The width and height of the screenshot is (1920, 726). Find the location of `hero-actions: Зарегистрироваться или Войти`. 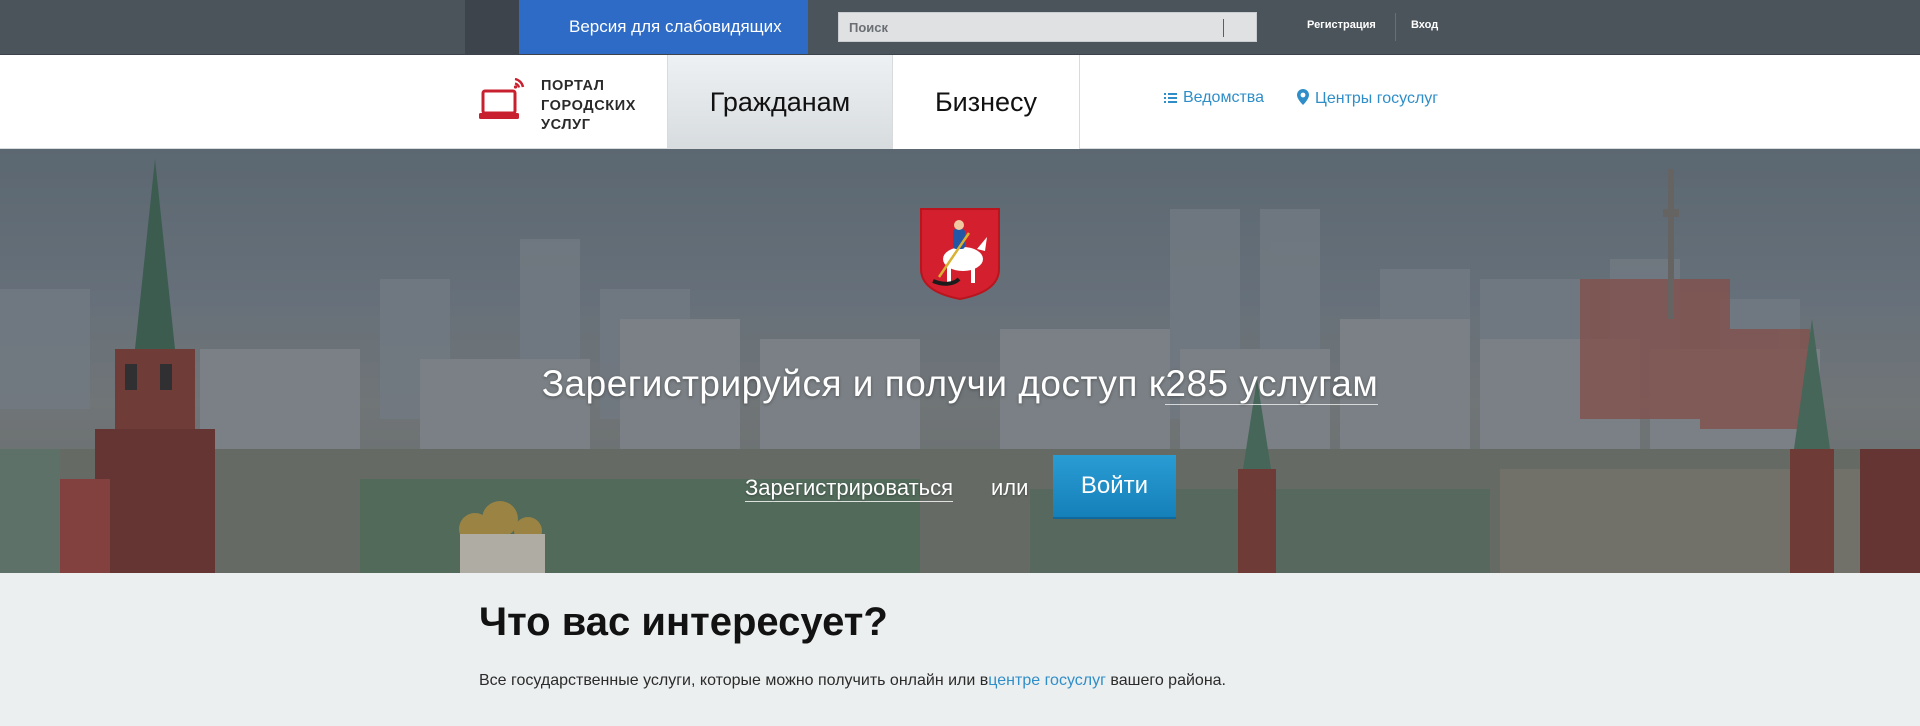

hero-actions: Зарегистрироваться или Войти is located at coordinates (960, 487).